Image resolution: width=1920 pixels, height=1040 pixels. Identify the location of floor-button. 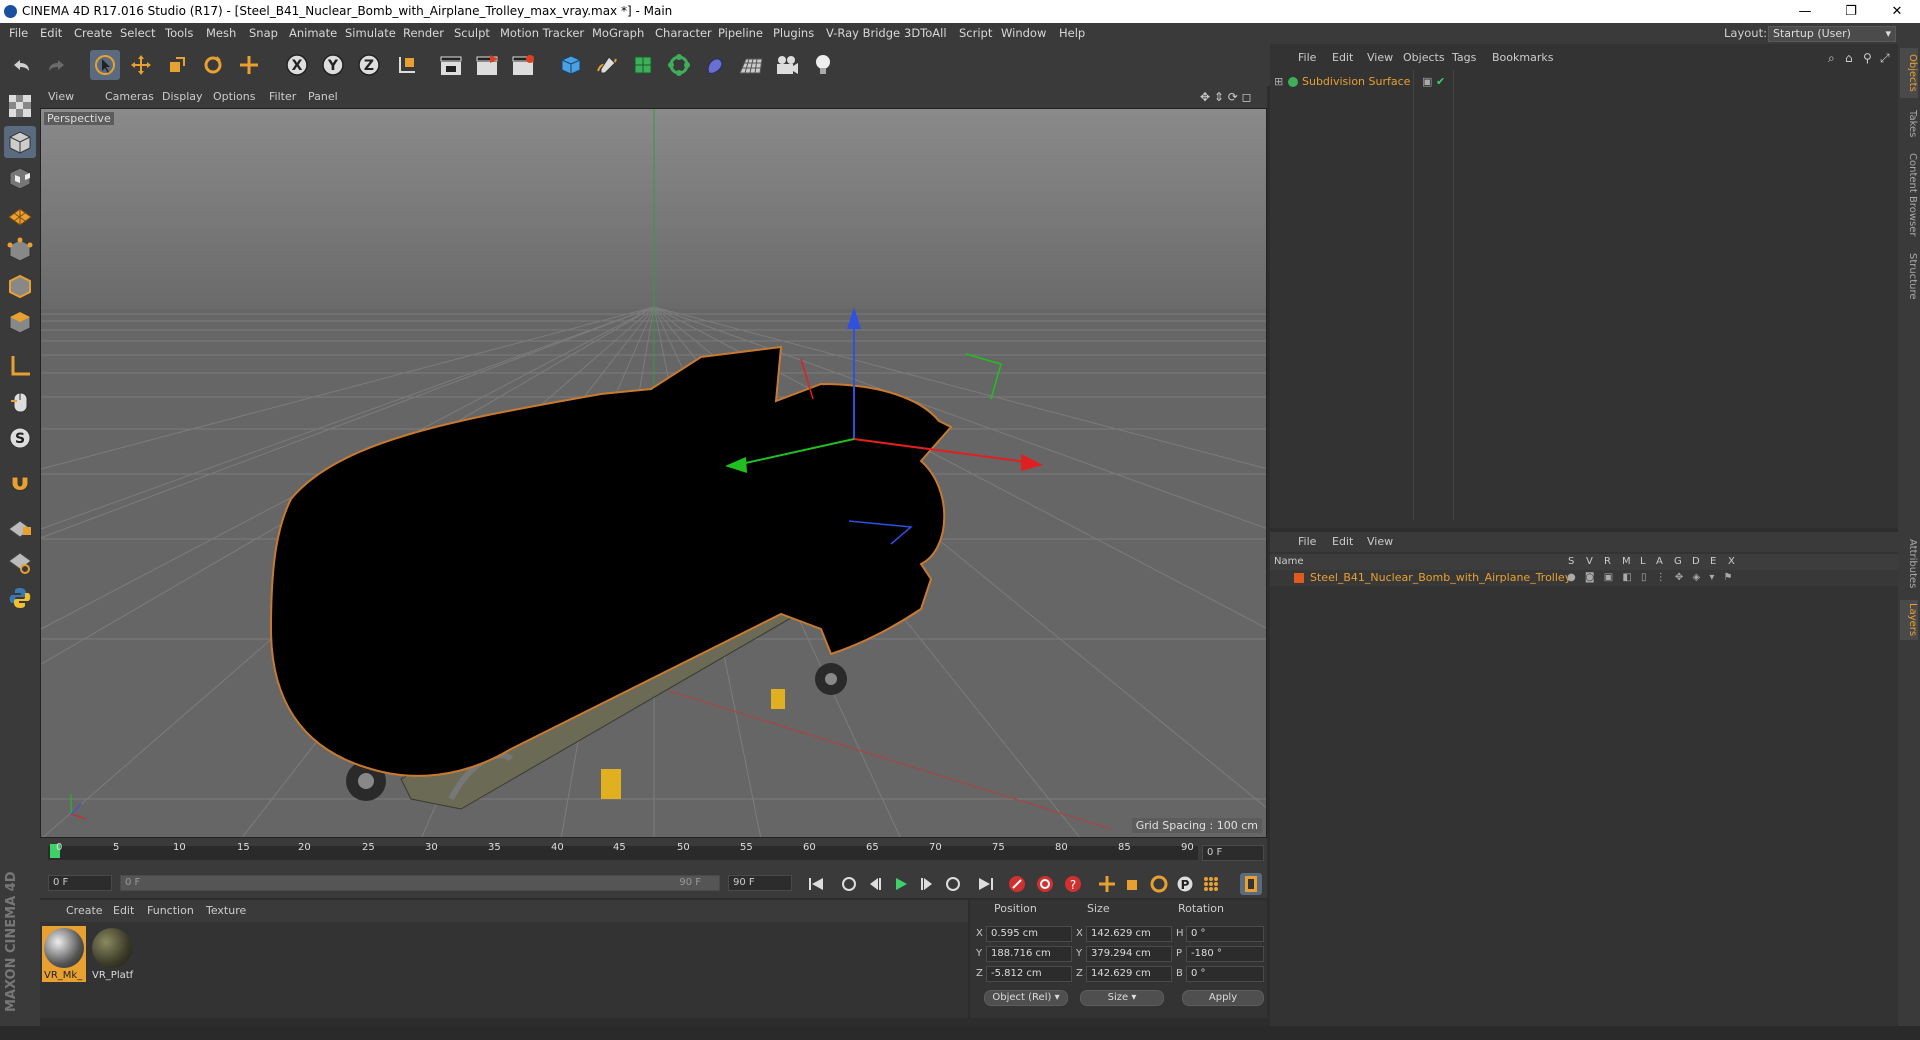
(751, 65).